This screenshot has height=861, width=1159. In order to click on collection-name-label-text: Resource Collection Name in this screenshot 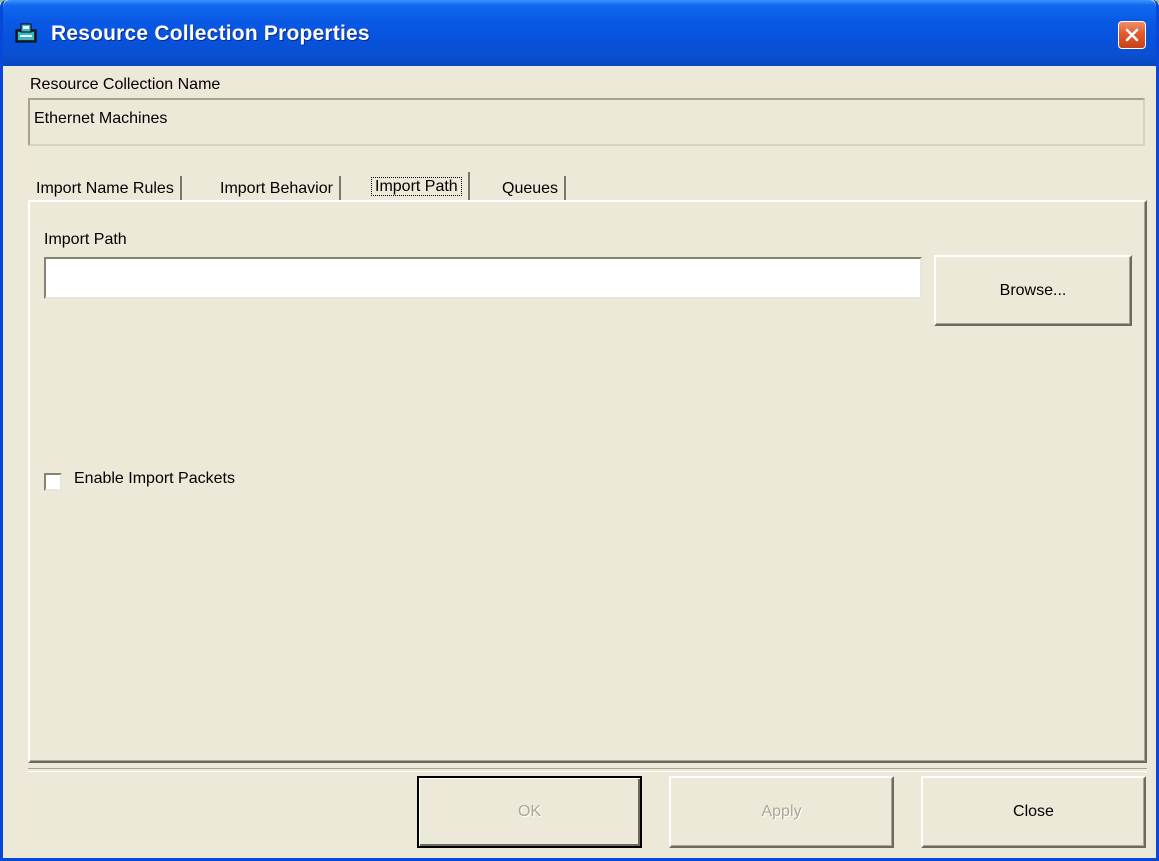, I will do `click(125, 84)`.